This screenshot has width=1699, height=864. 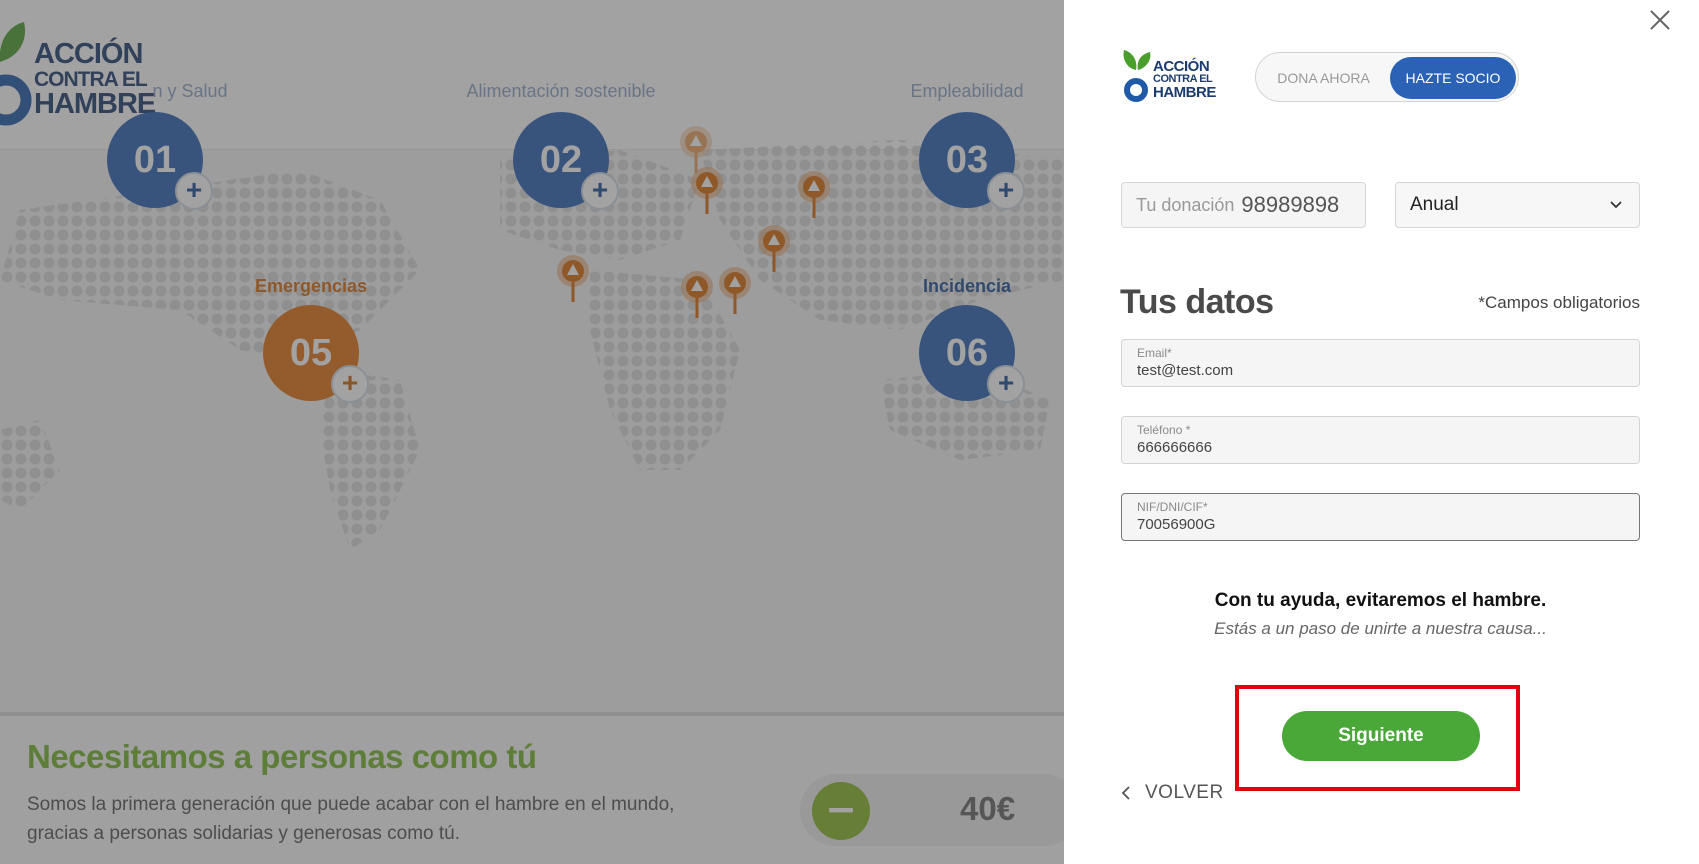 I want to click on frequency-value: Anual, so click(x=1434, y=204).